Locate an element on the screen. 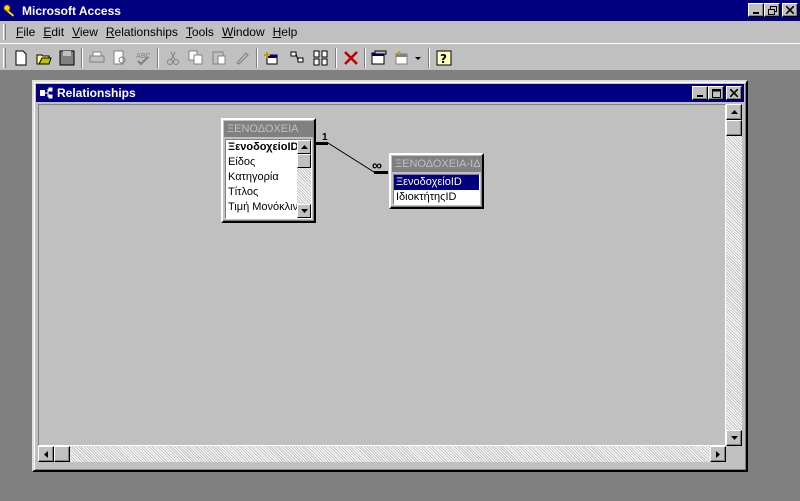  scrollbar-corner is located at coordinates (734, 454).